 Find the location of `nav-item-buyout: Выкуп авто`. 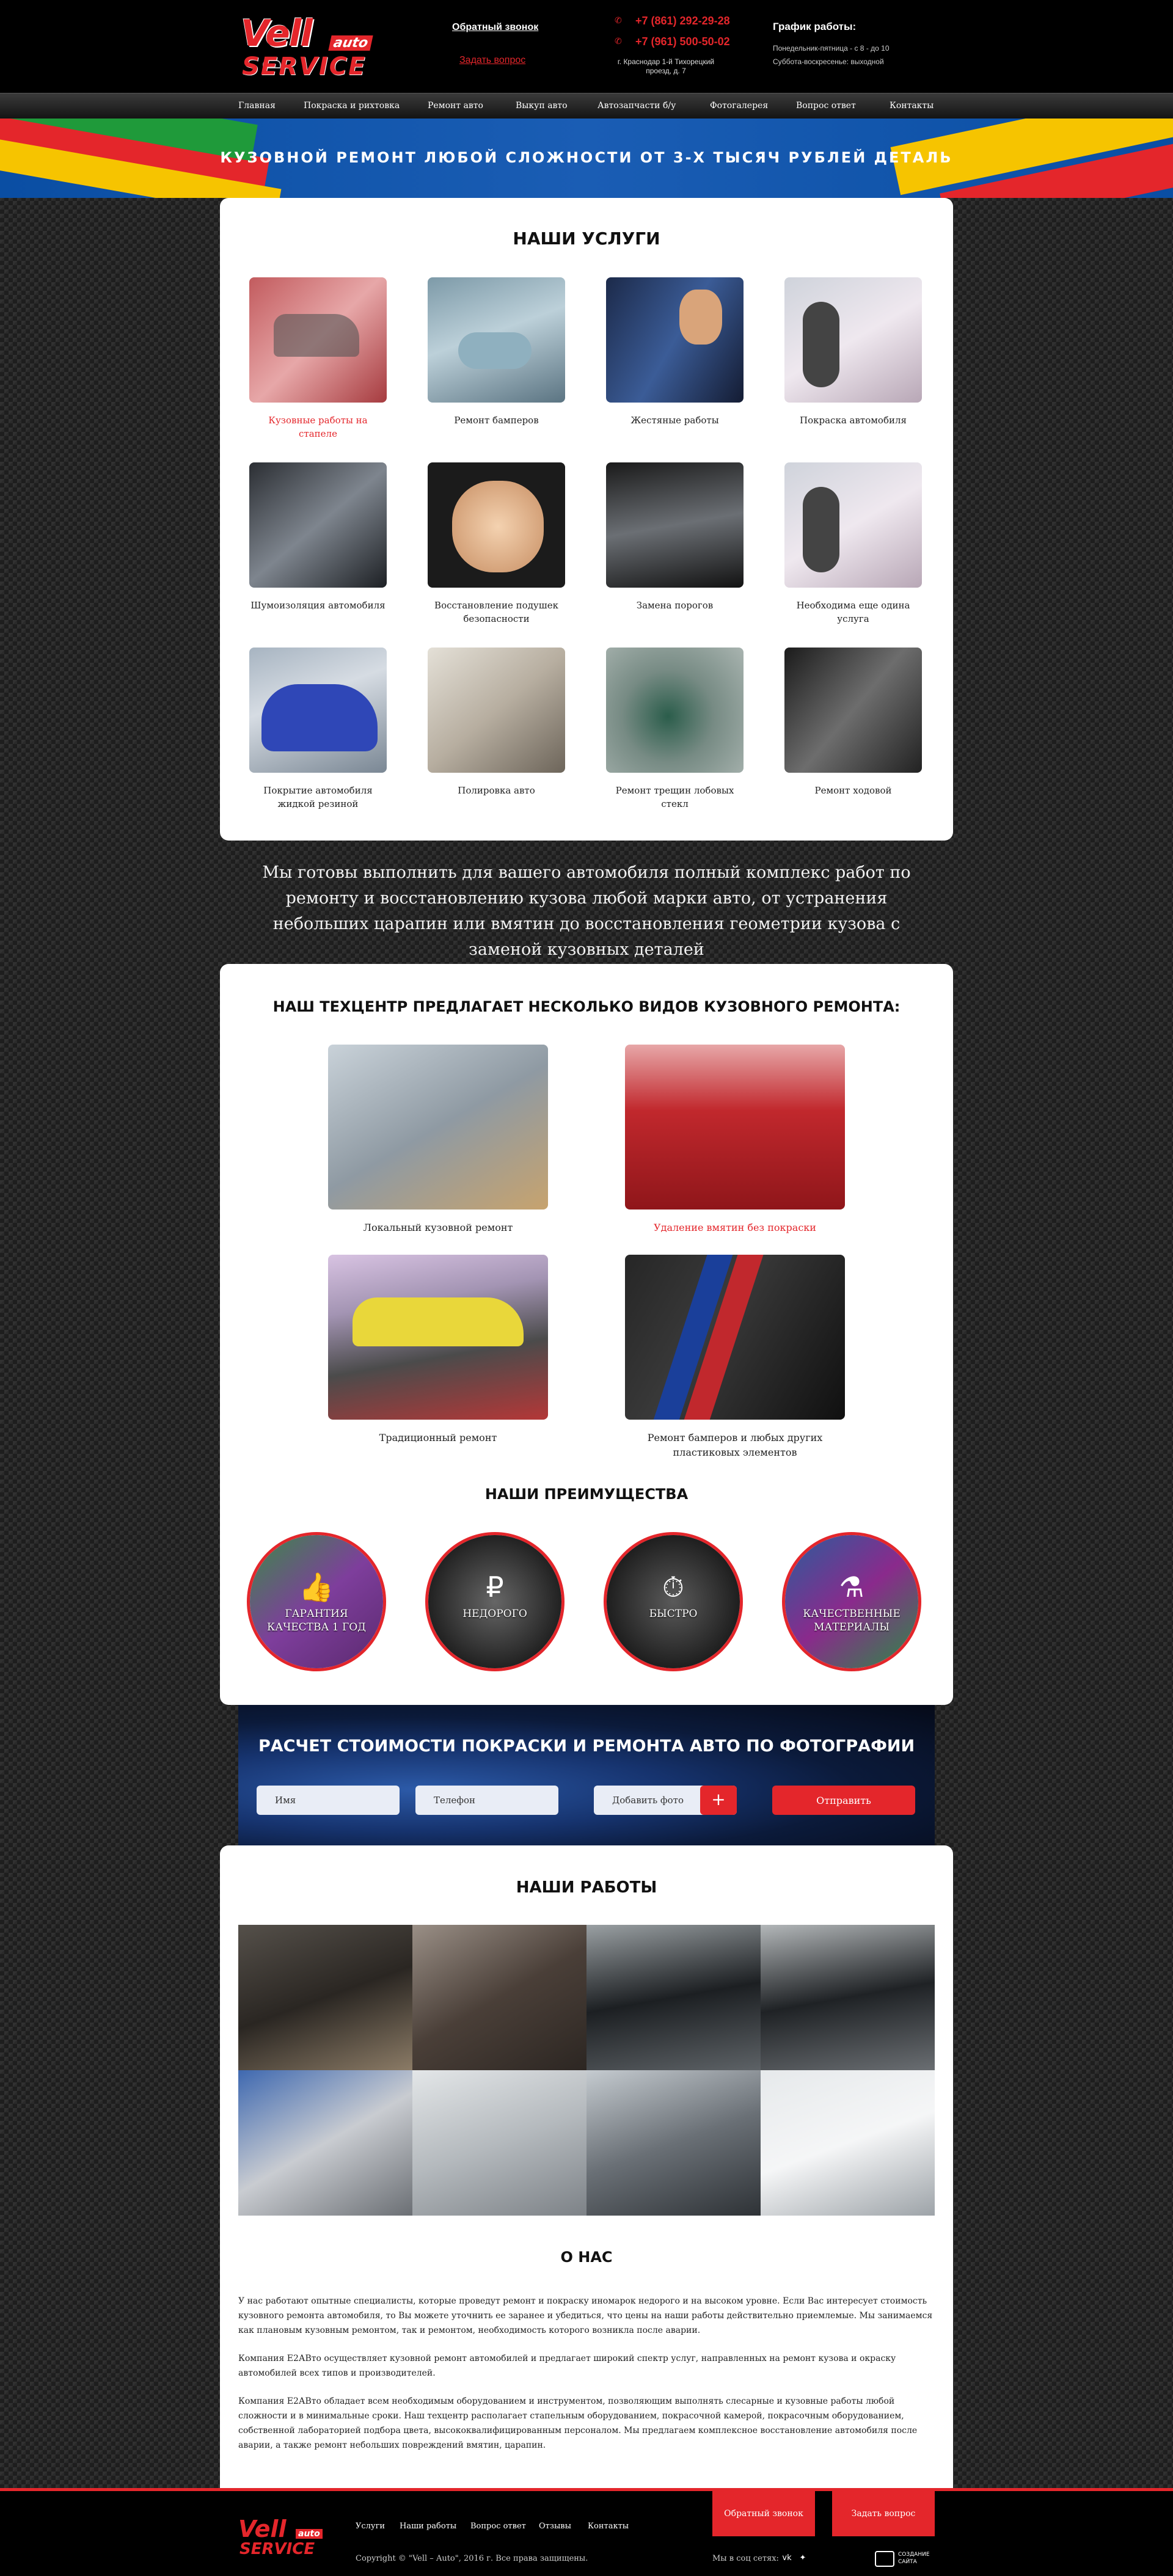

nav-item-buyout: Выкуп авто is located at coordinates (542, 106).